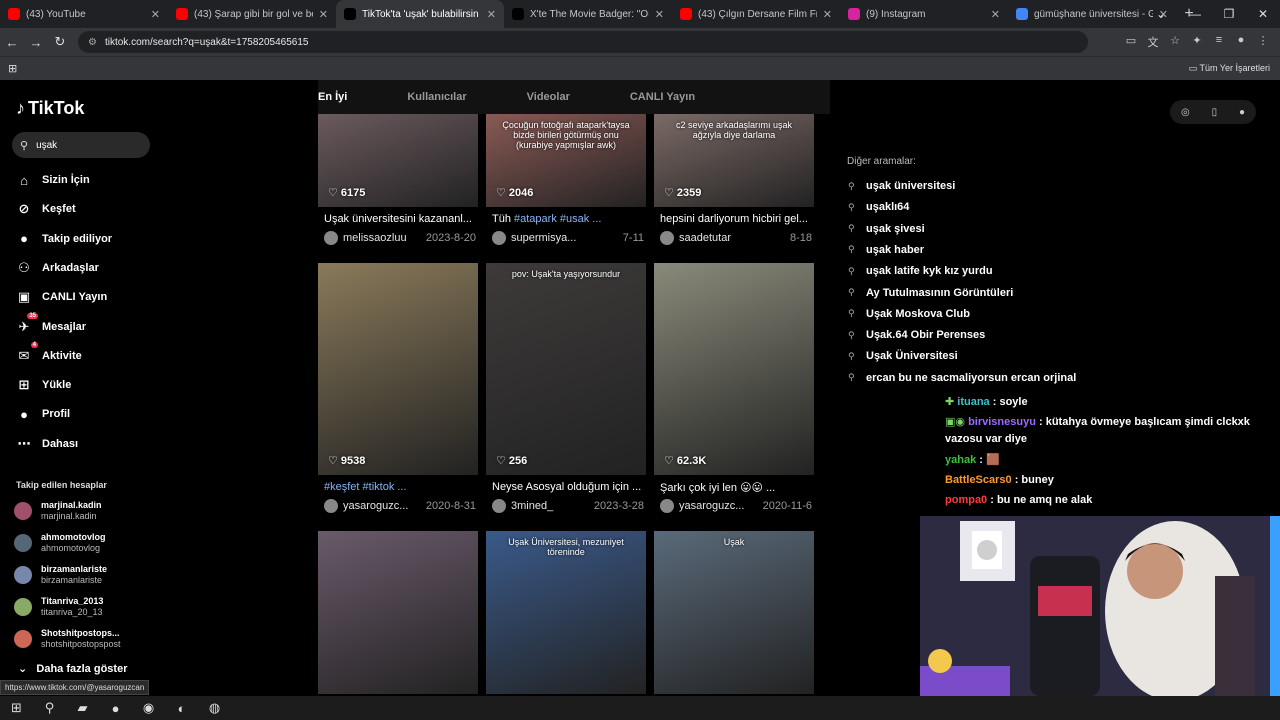 Image resolution: width=1280 pixels, height=720 pixels. Describe the element at coordinates (28, 323) in the screenshot. I see `messages-icon: ✈ 35` at that location.